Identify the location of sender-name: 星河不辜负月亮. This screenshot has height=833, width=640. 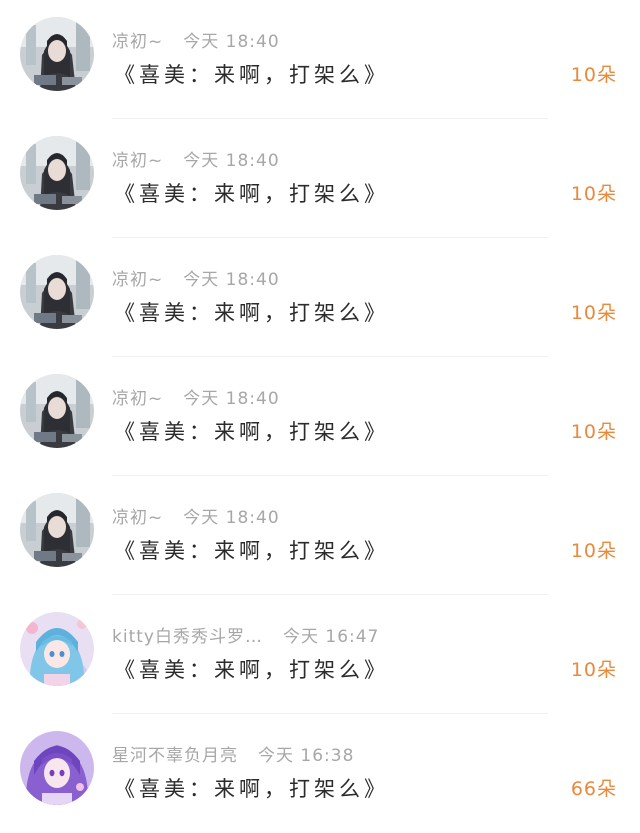
(175, 753).